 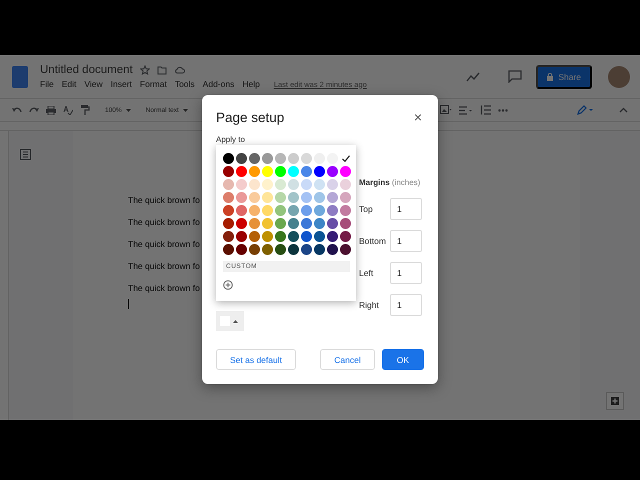 I want to click on menu-item: Edit, so click(x=69, y=84).